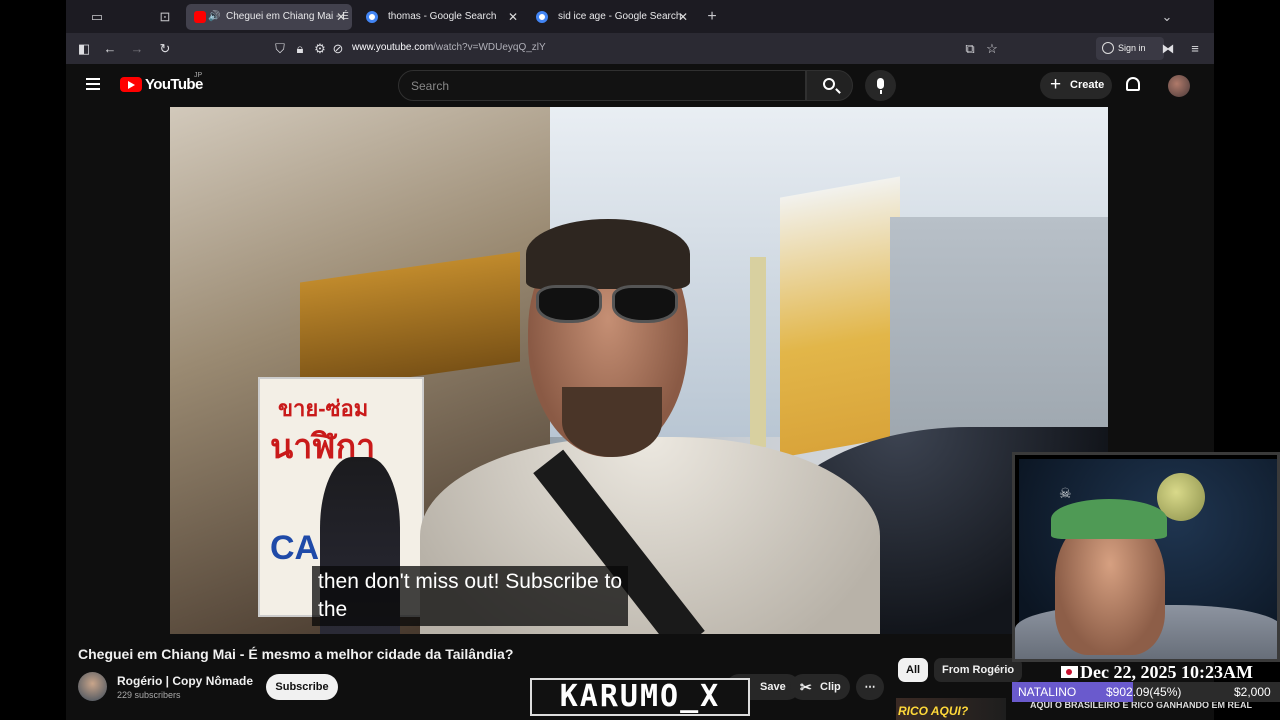 The width and height of the screenshot is (1280, 720). I want to click on search-button, so click(829, 85).